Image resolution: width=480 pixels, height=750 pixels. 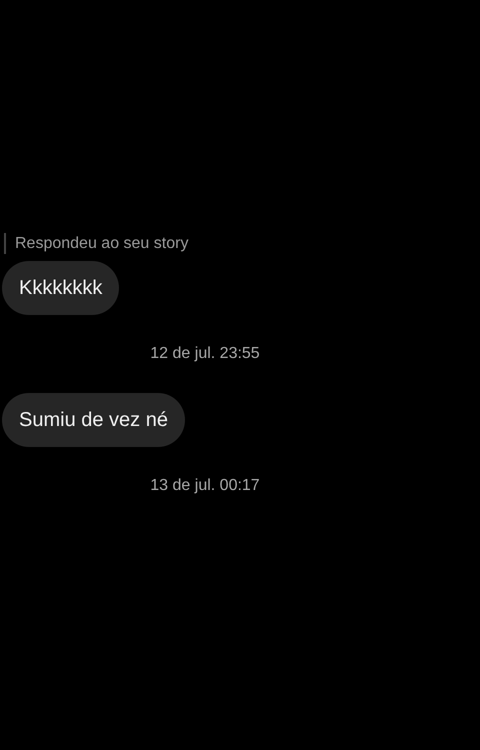 I want to click on message-bubble: Kkkkkkkk, so click(x=61, y=288).